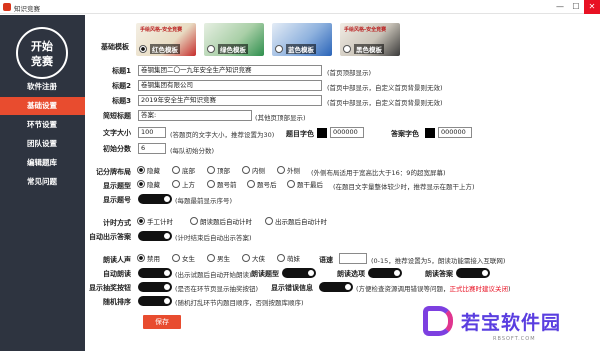  Describe the element at coordinates (336, 287) in the screenshot. I see `error-info-toggle` at that location.